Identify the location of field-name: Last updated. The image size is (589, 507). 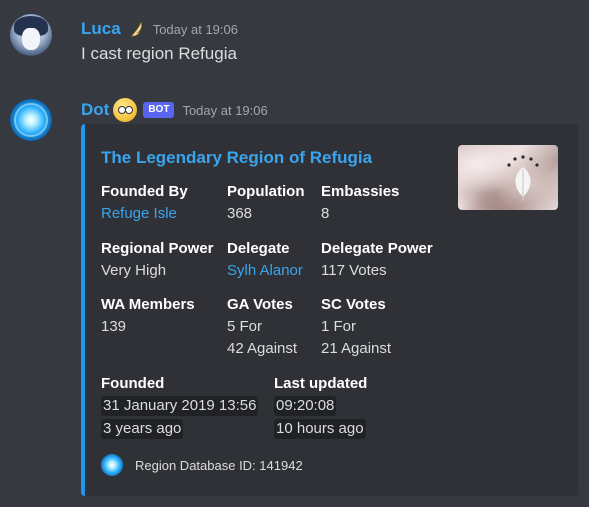
(321, 383).